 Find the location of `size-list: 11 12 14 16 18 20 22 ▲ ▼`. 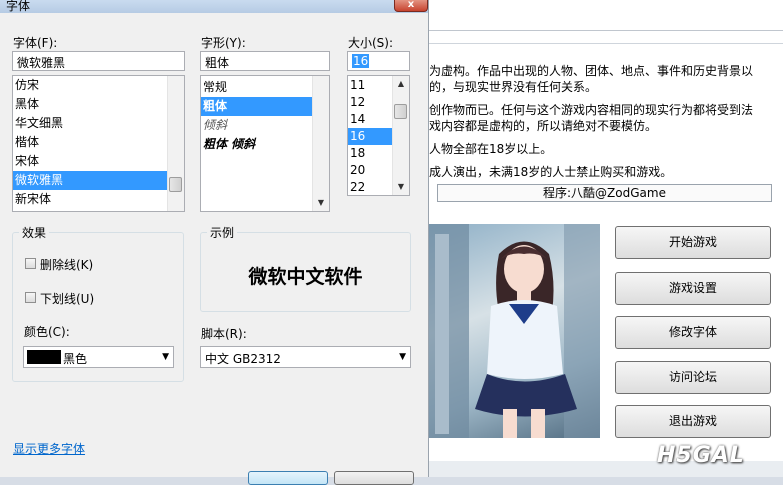

size-list: 11 12 14 16 18 20 22 ▲ ▼ is located at coordinates (378, 135).